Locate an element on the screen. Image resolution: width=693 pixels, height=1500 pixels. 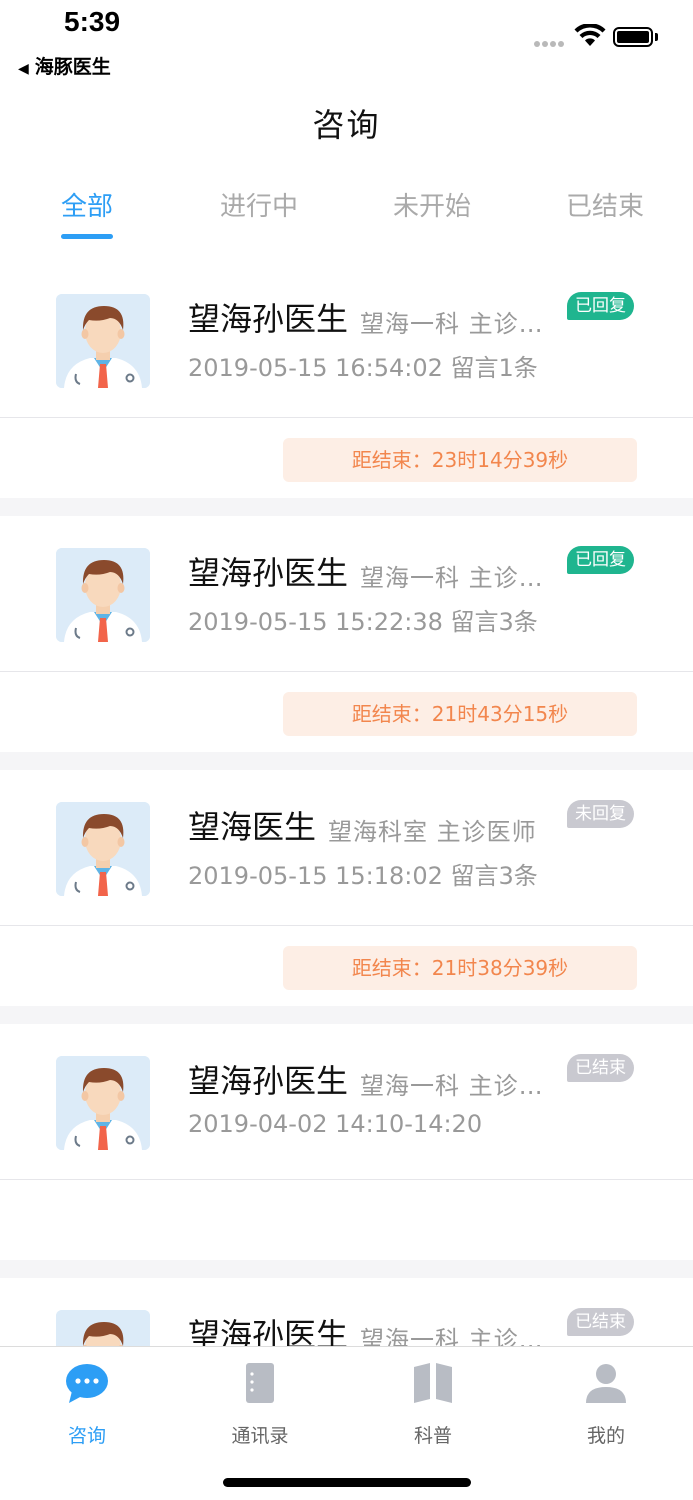
person-icon is located at coordinates (606, 1383).